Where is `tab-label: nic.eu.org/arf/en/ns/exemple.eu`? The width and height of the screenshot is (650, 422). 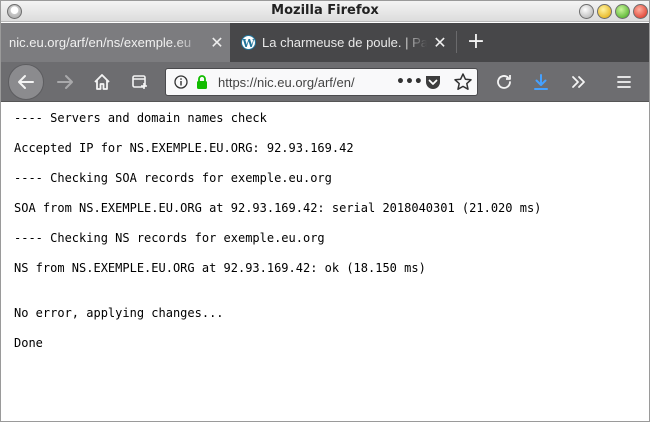 tab-label: nic.eu.org/arf/en/ns/exemple.eu is located at coordinates (100, 42).